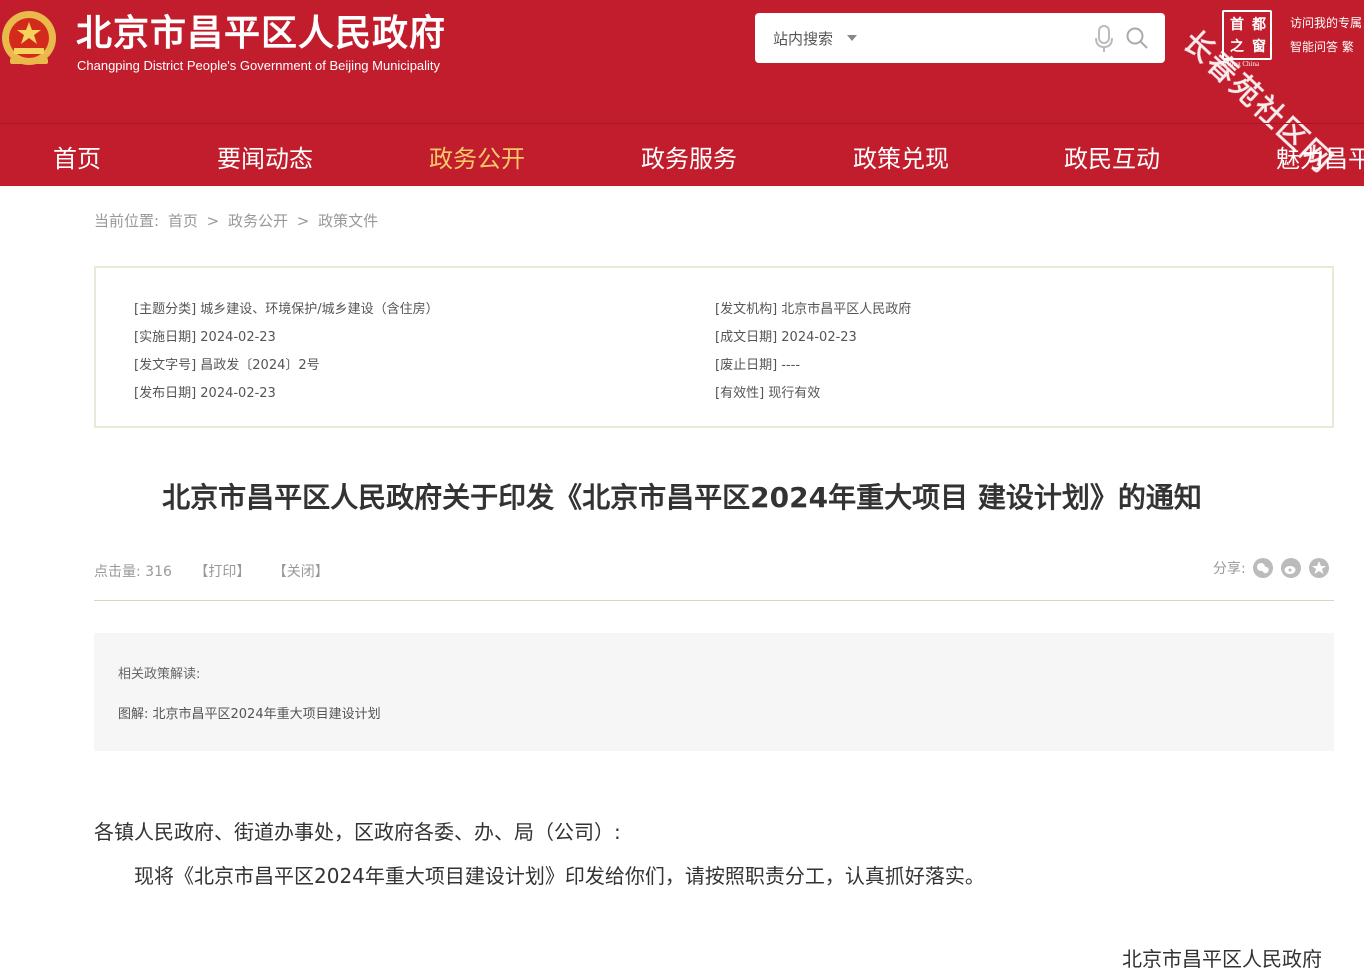  Describe the element at coordinates (803, 38) in the screenshot. I see `search-scope-select: 站内搜索` at that location.